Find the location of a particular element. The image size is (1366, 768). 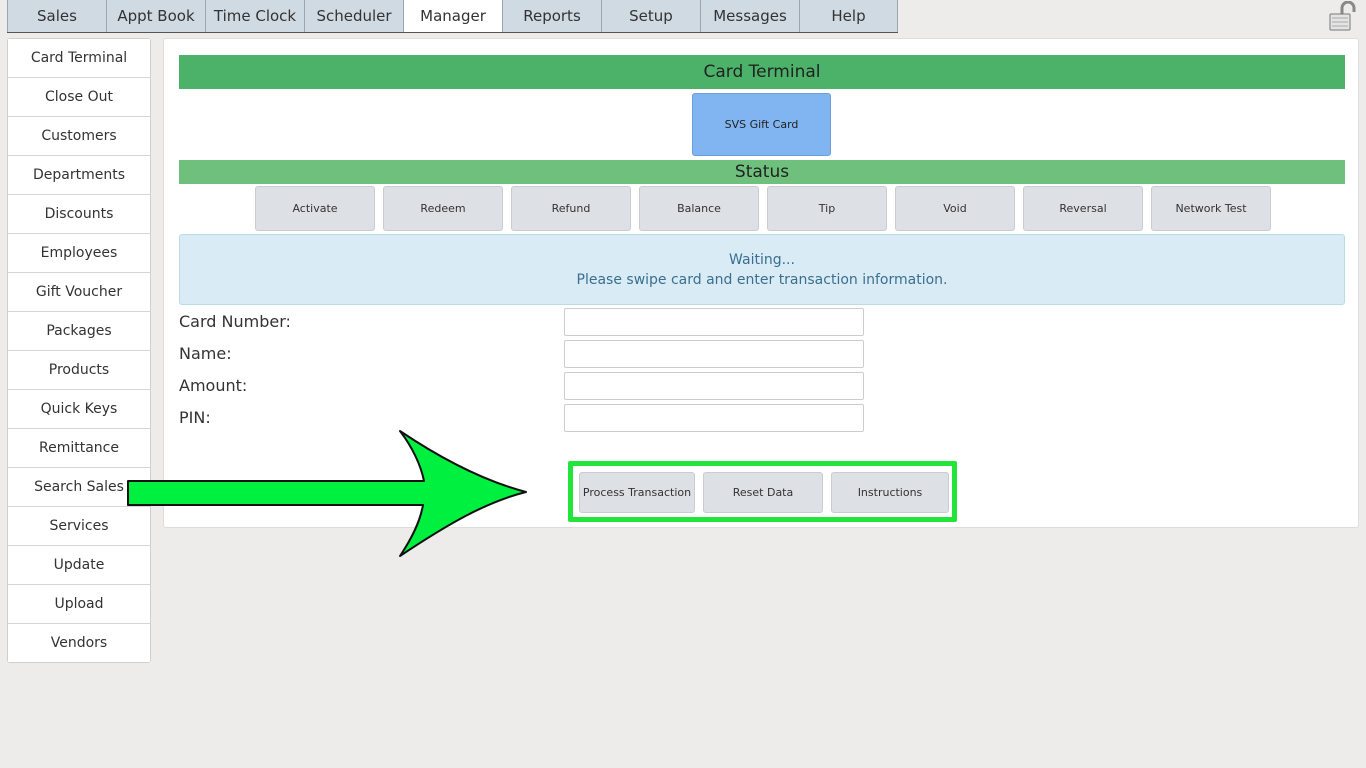

sidebar-item-products: Products is located at coordinates (79, 370).